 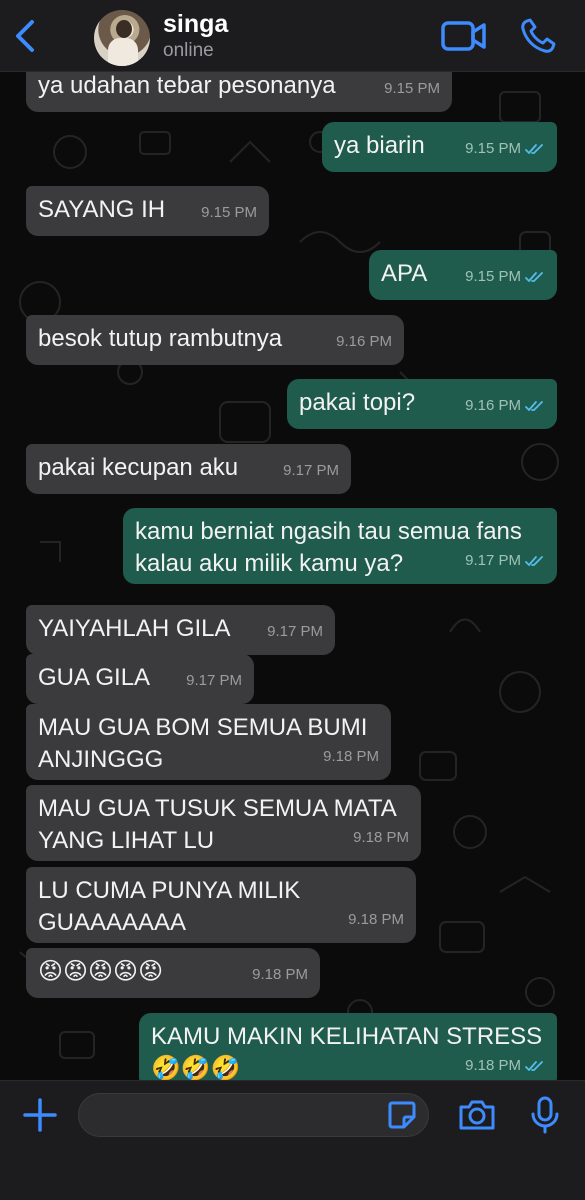 I want to click on attach-button, so click(x=40, y=1115).